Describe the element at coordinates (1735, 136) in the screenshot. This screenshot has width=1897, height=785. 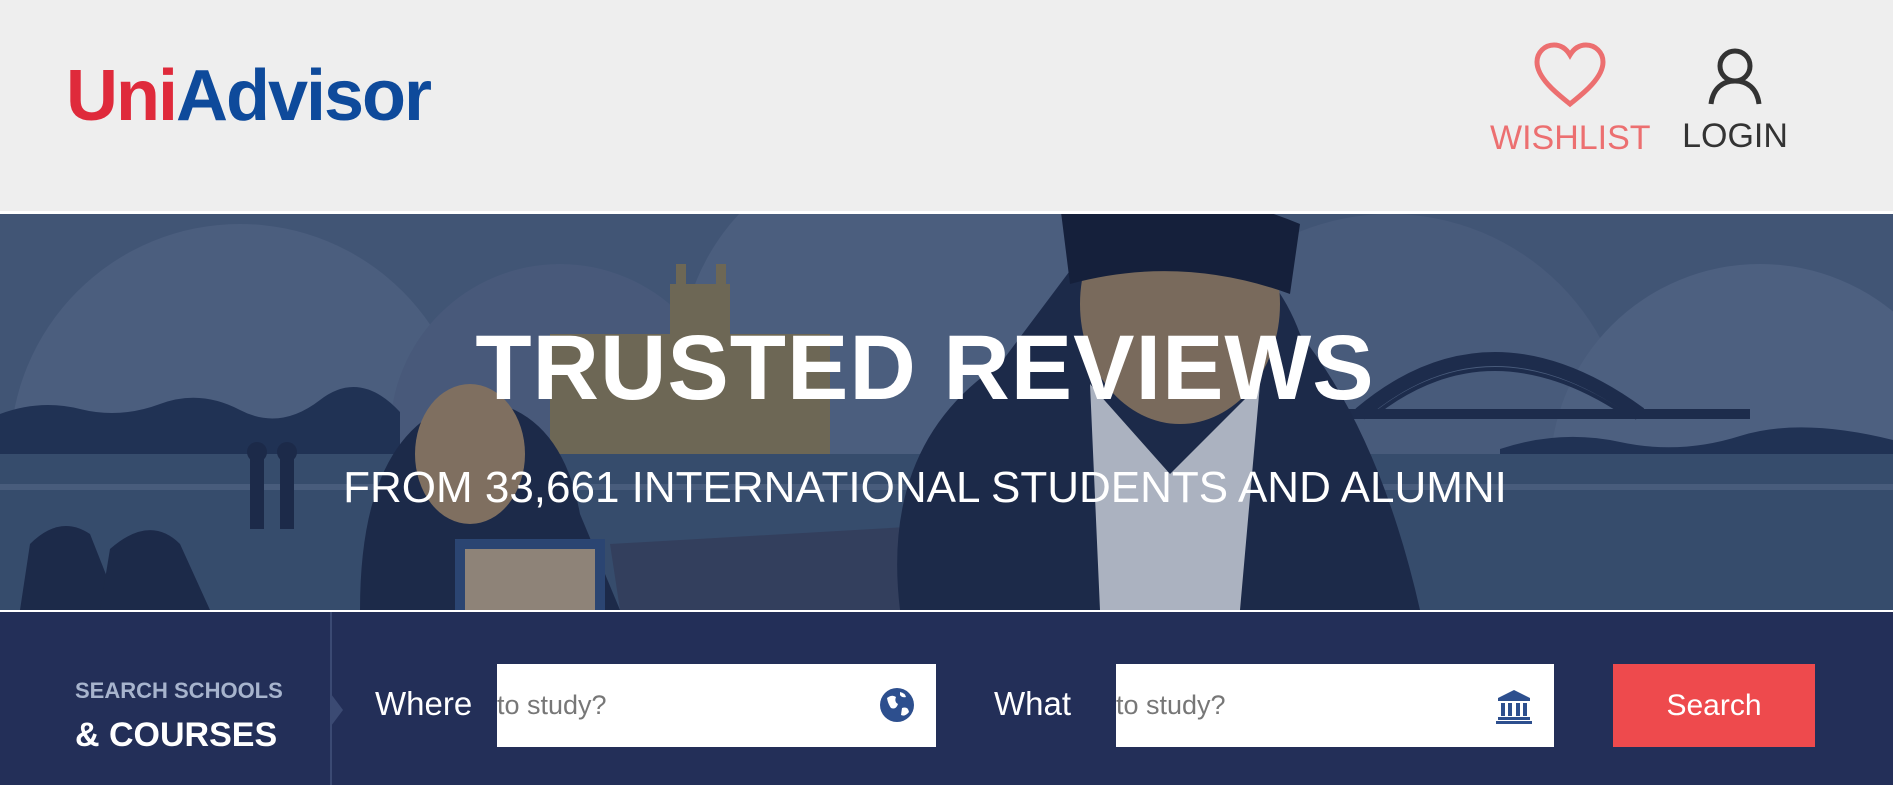
I see `login-label: LOGIN` at that location.